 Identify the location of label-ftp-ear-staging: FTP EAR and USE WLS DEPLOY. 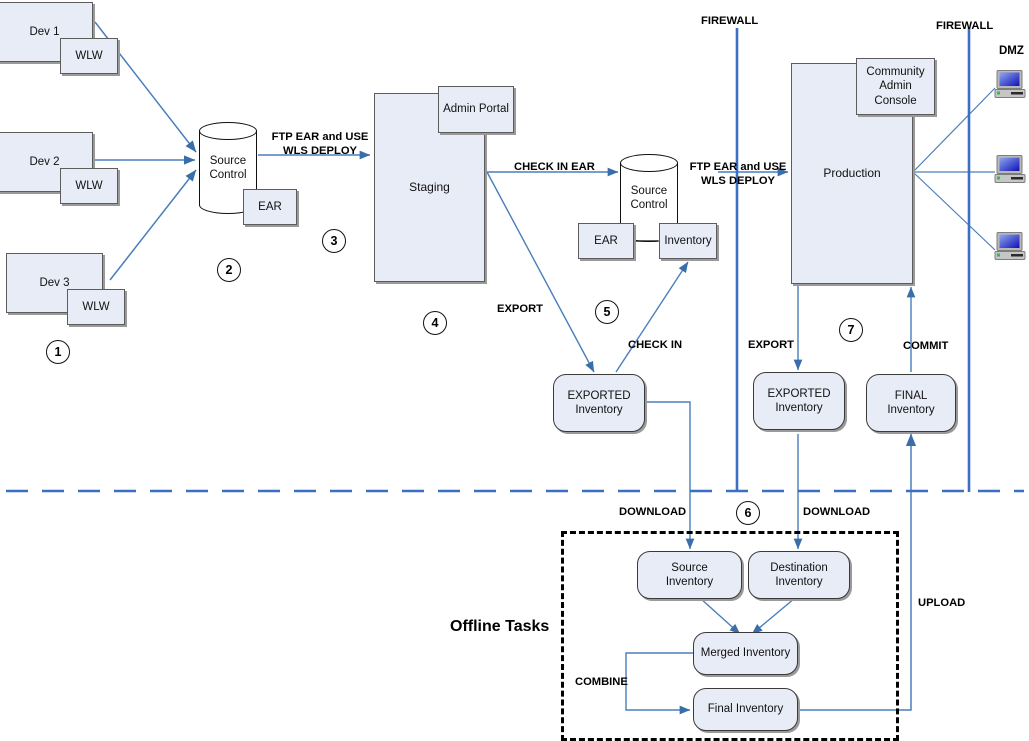
(320, 144).